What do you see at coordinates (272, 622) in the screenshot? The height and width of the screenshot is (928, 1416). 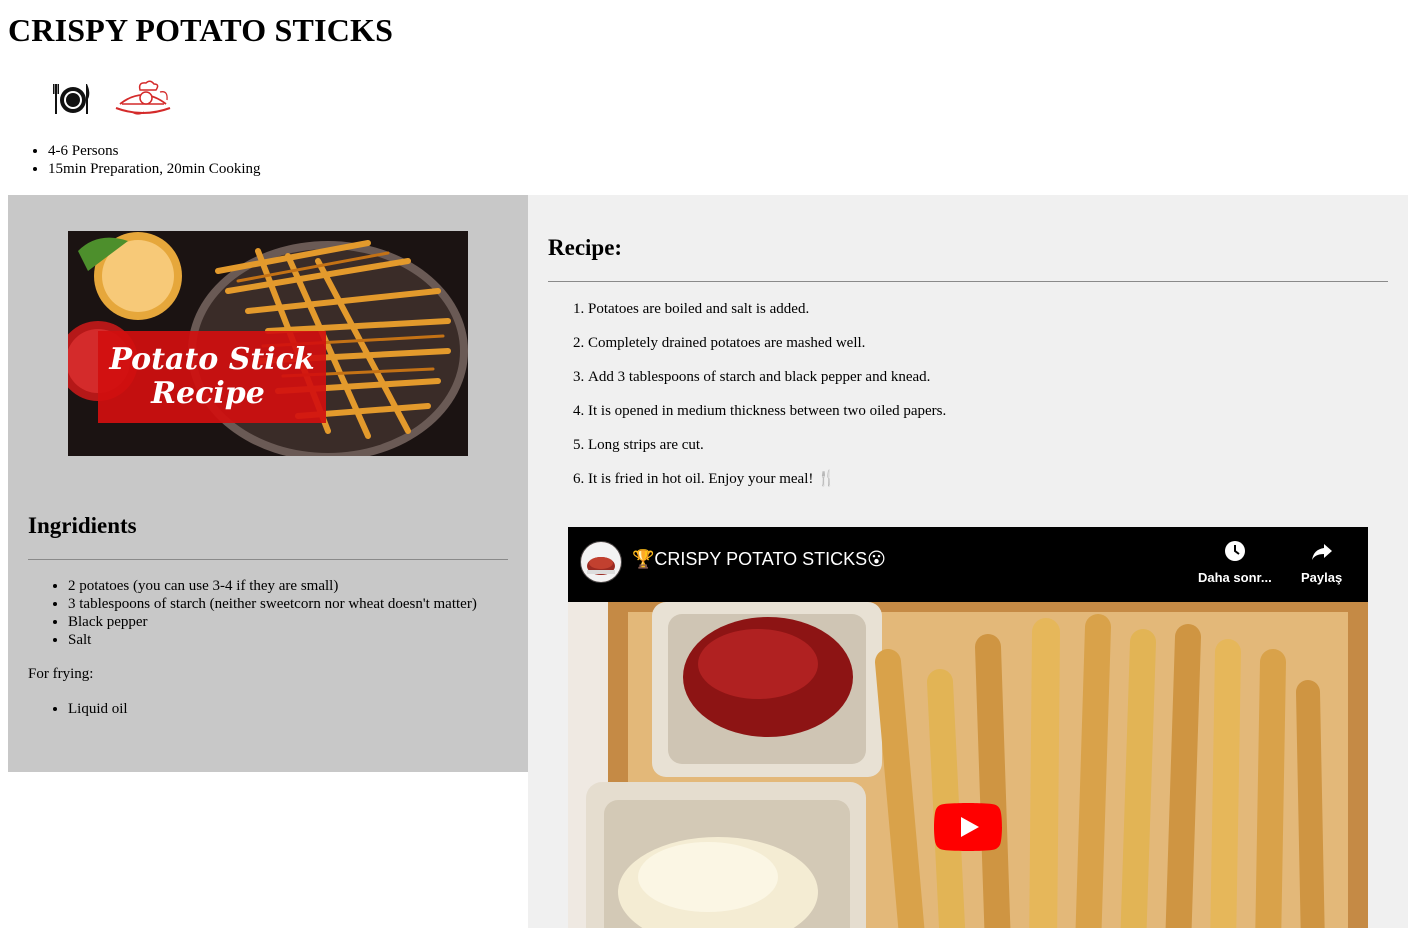 I see `ingredient-item: Black pepper` at bounding box center [272, 622].